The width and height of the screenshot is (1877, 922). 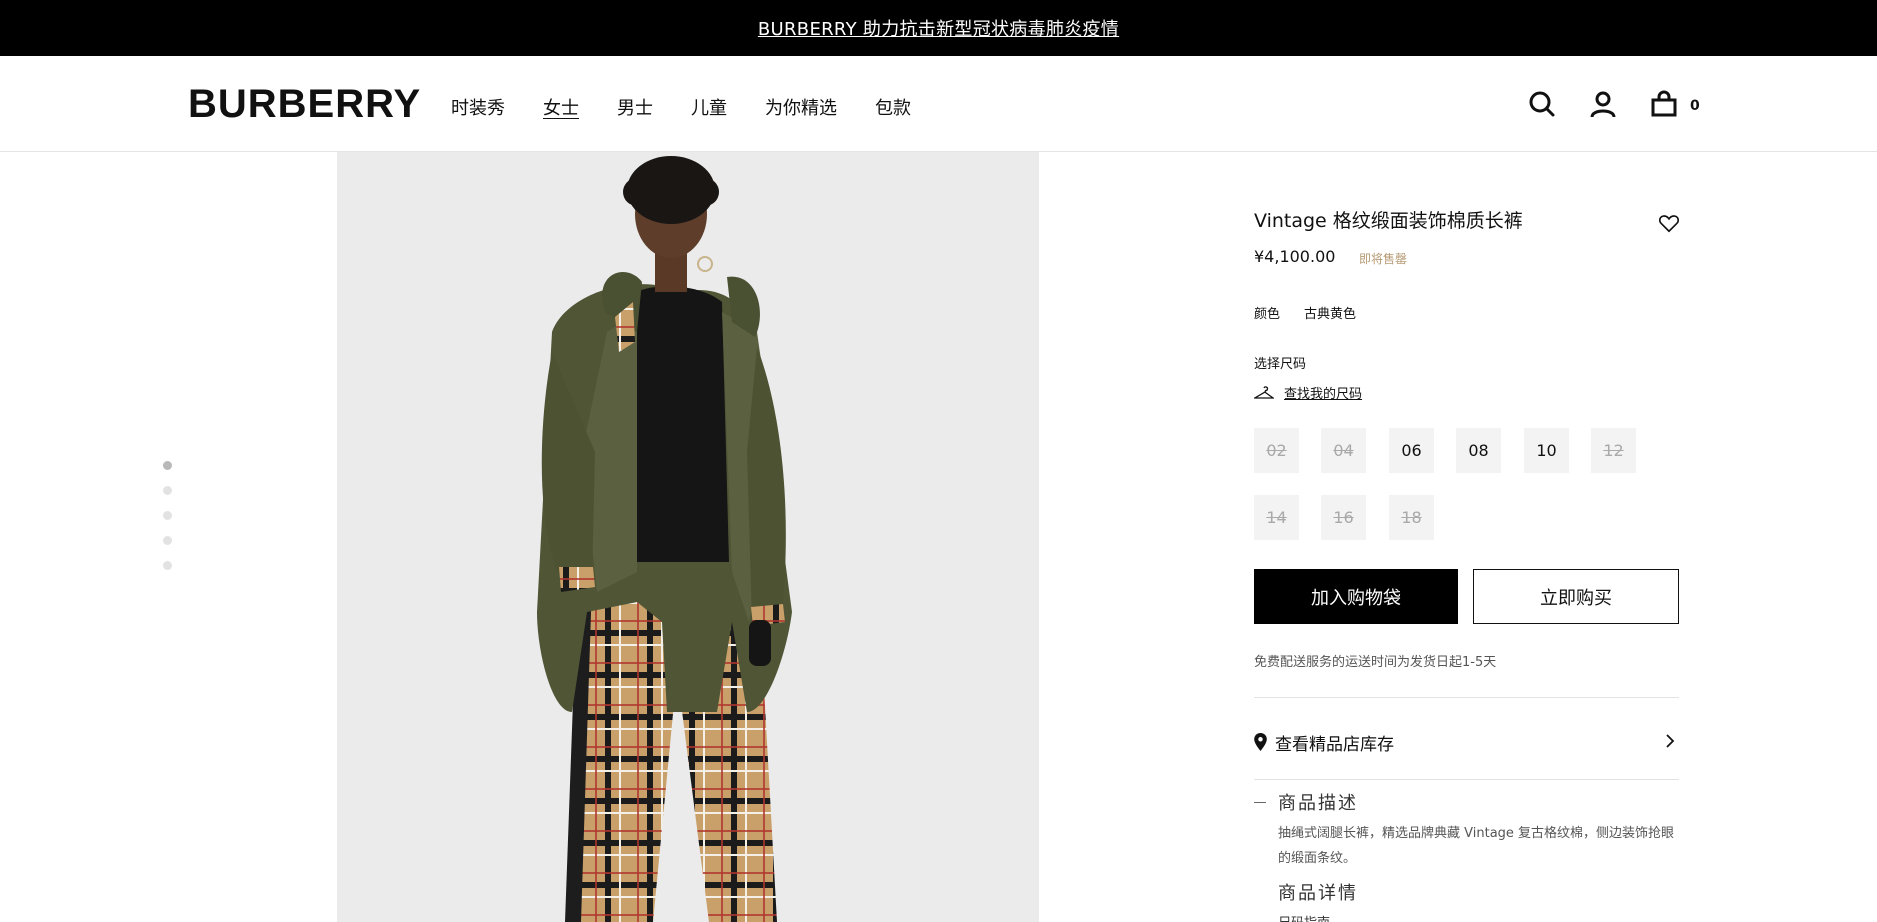 I want to click on location-pin-icon, so click(x=1260, y=742).